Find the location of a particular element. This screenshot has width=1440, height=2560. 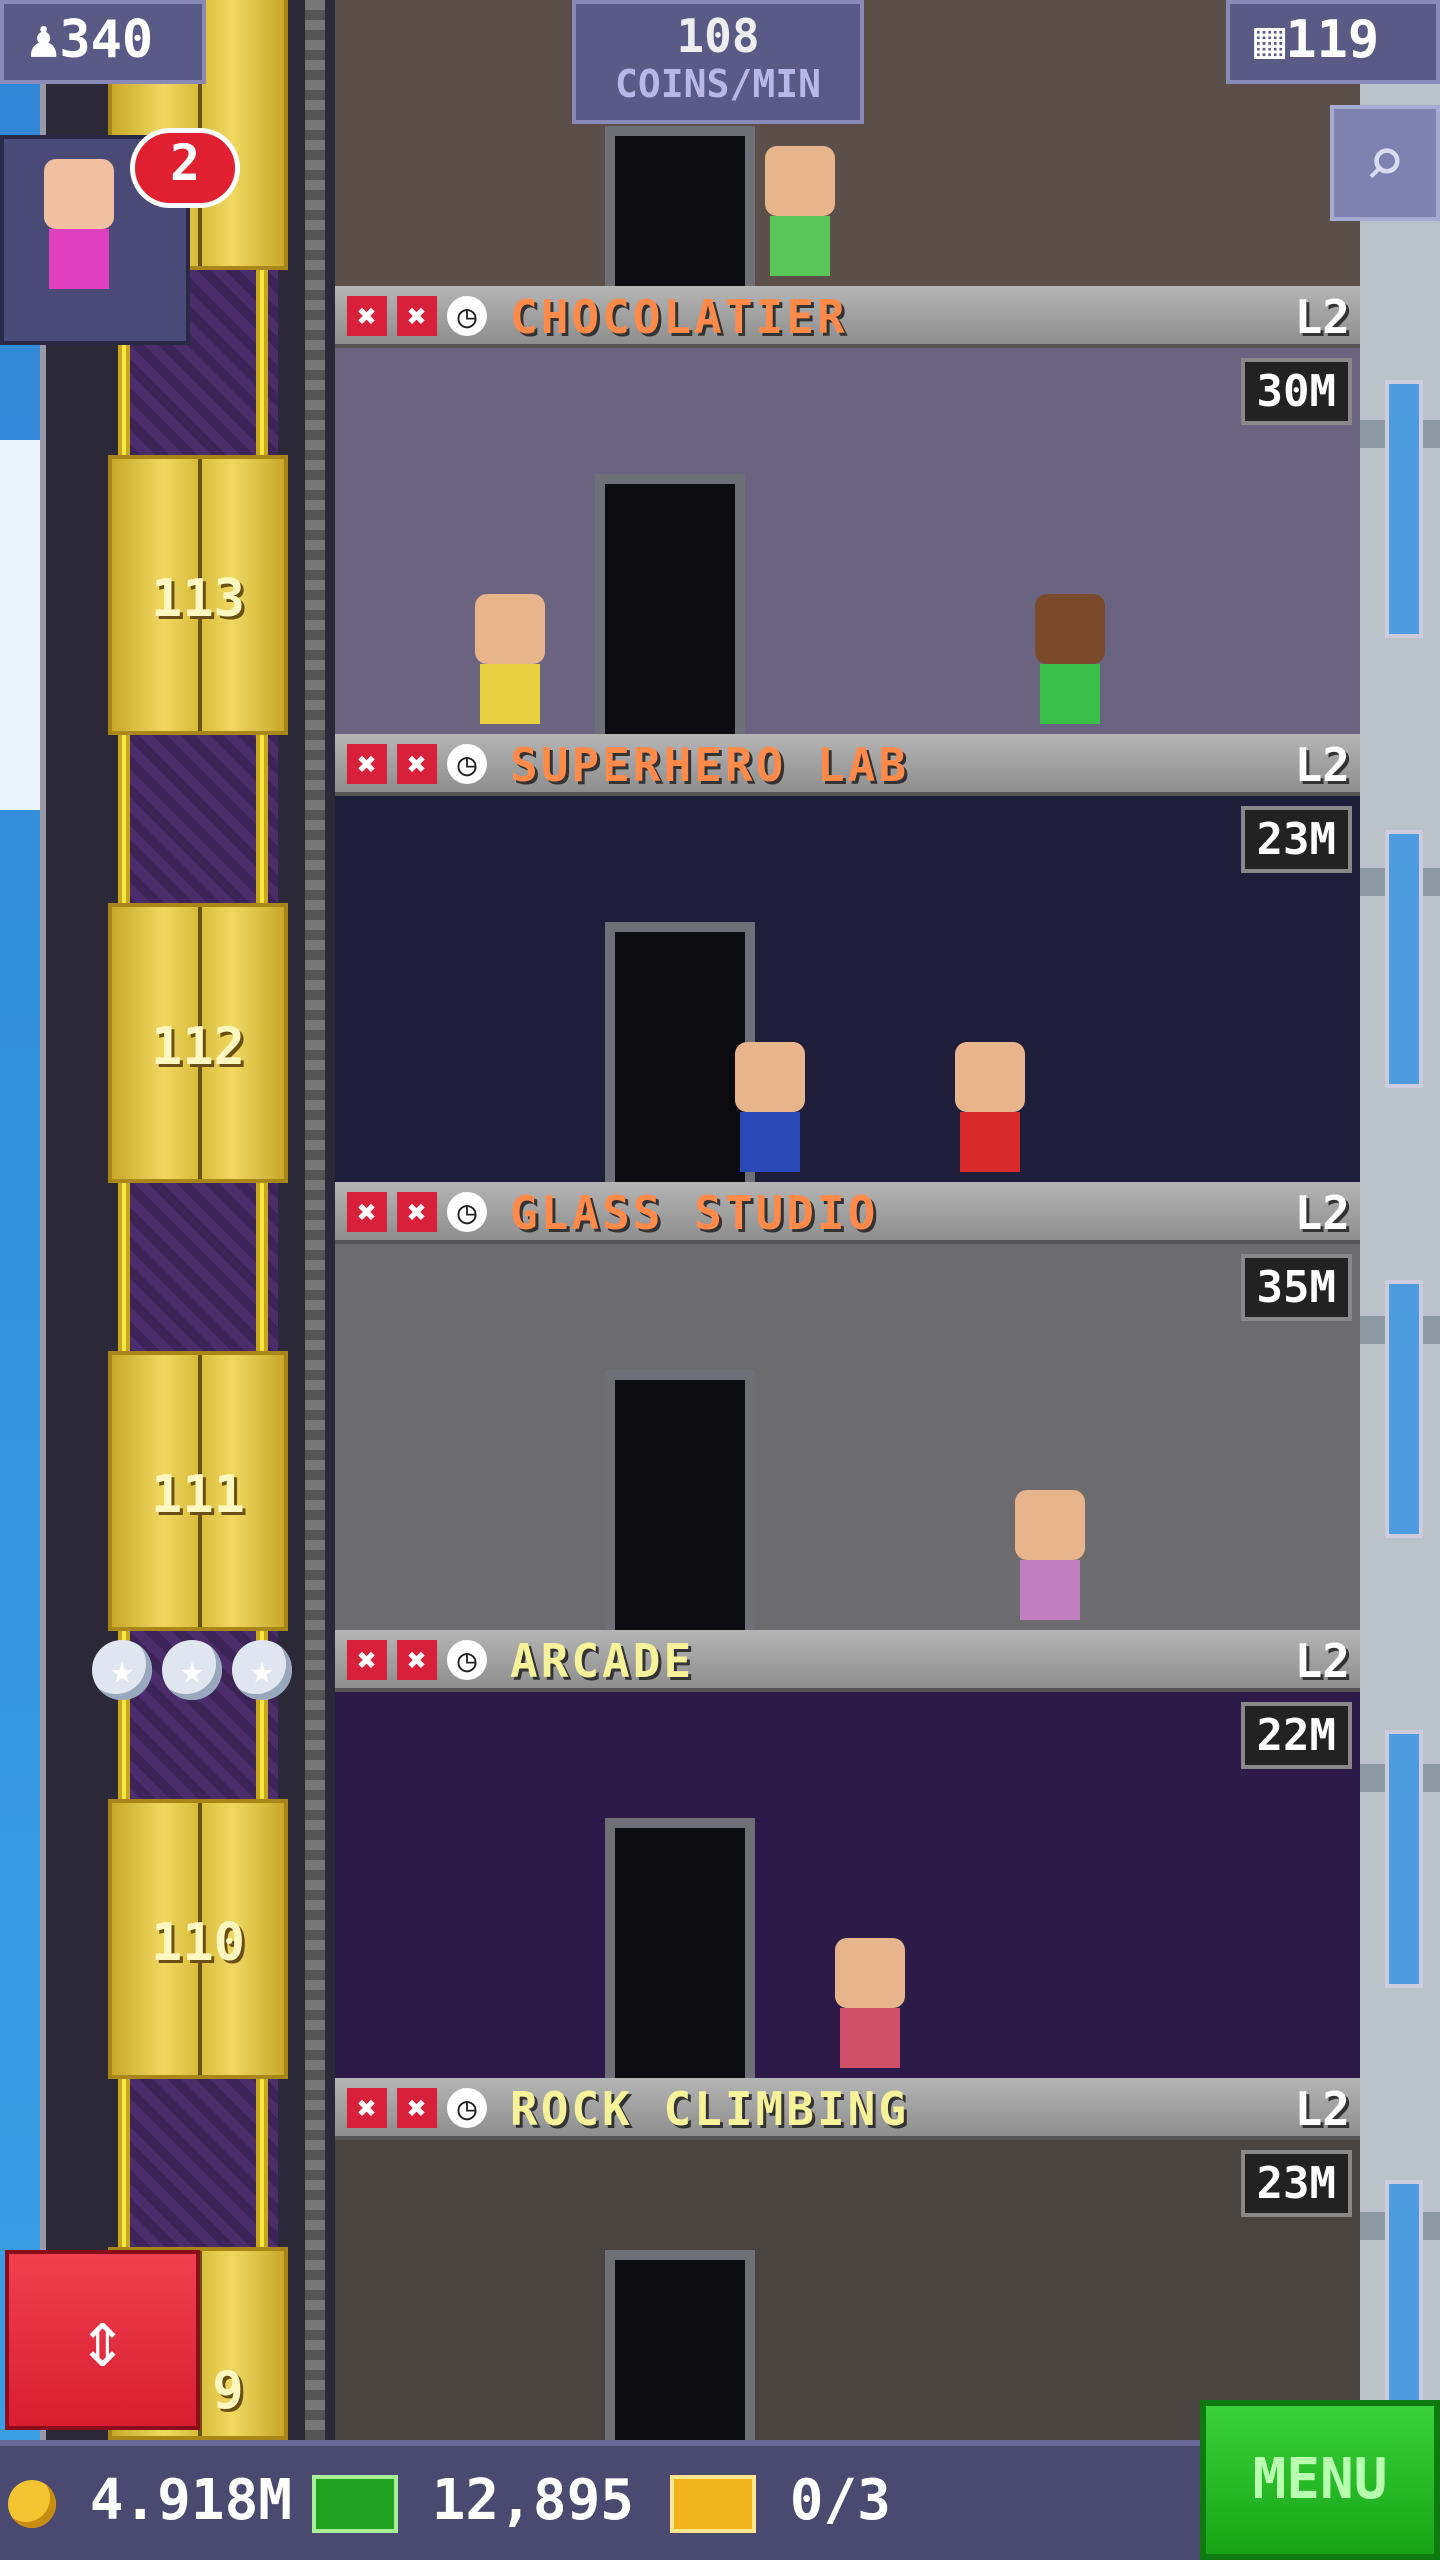

ticket-icon is located at coordinates (713, 2503).